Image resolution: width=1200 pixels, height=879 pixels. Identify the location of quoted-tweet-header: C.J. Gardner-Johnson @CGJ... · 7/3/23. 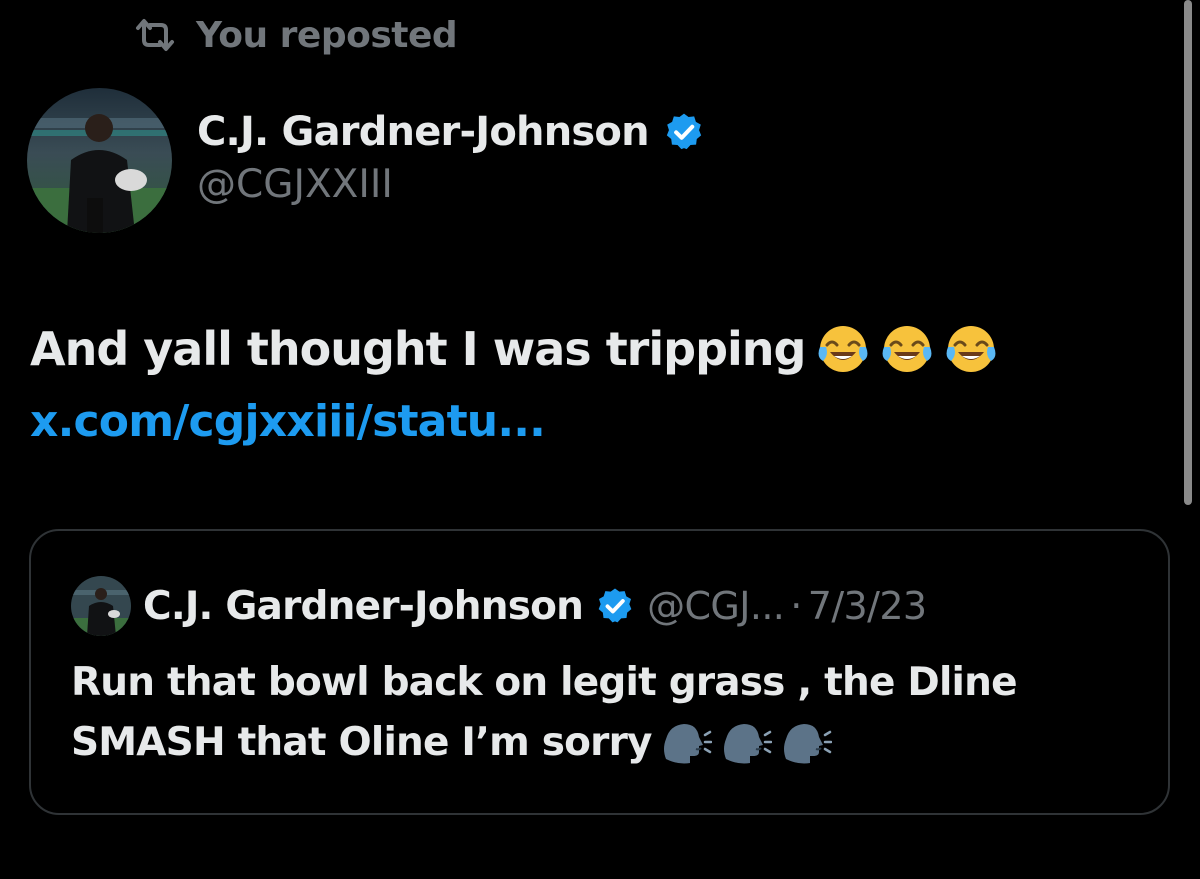
(499, 606).